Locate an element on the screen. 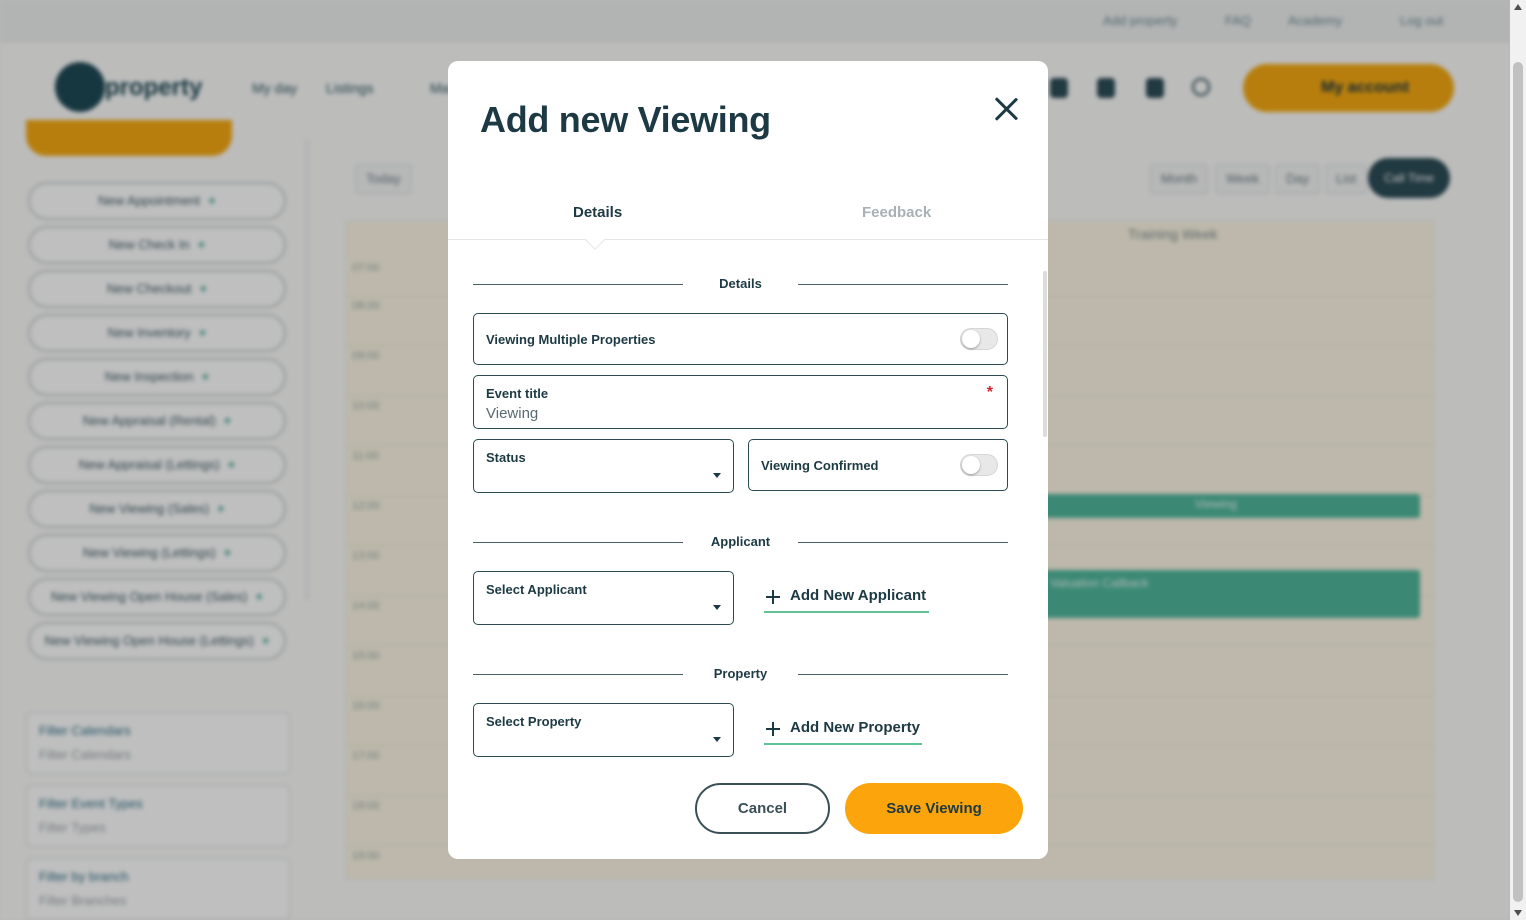 The height and width of the screenshot is (920, 1526). add-new-applicant-label: Add New Applicant is located at coordinates (858, 595).